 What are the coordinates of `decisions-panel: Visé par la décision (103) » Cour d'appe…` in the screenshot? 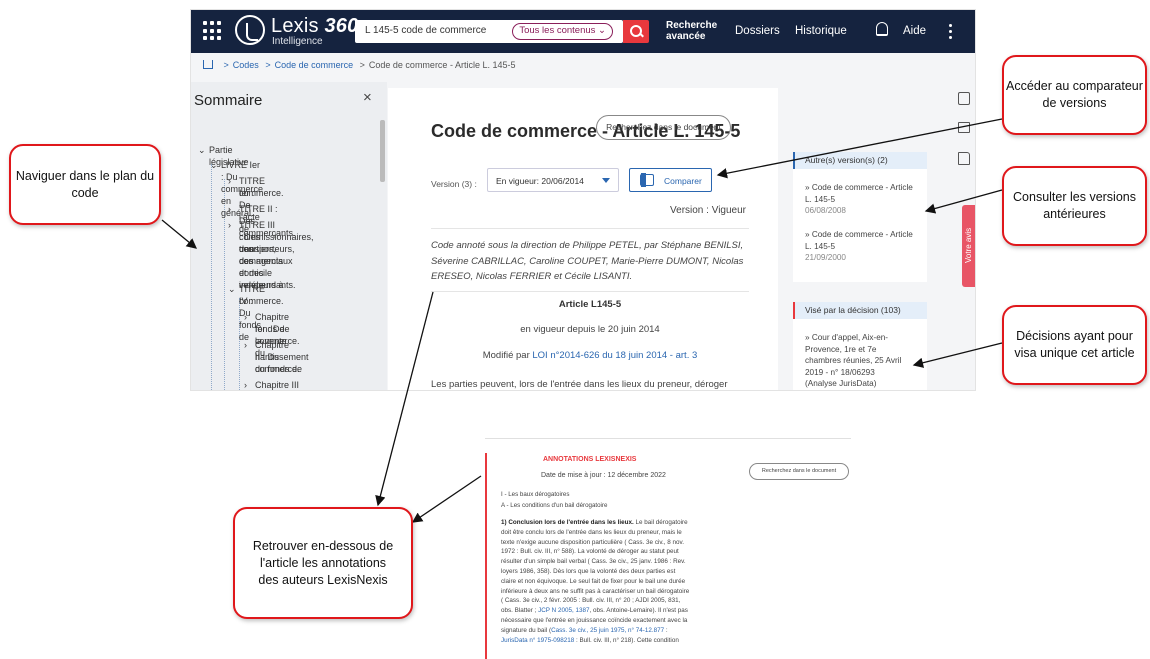 It's located at (860, 346).